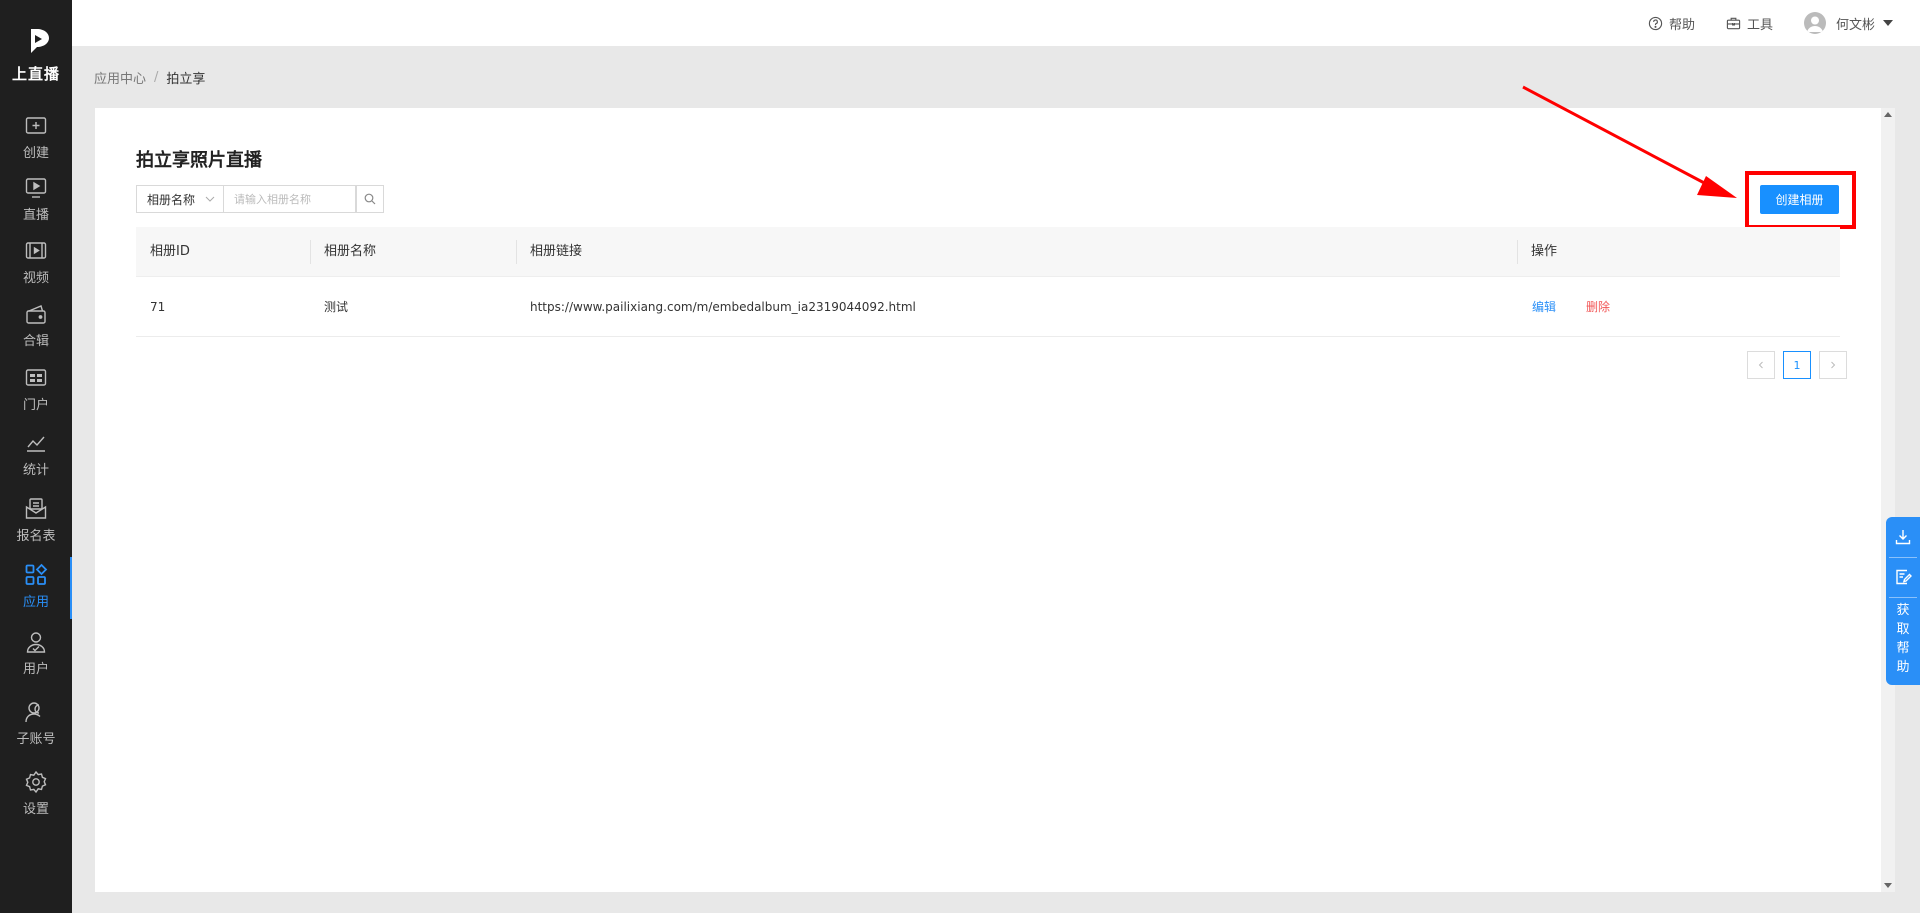 Image resolution: width=1920 pixels, height=913 pixels. I want to click on brand-name: 上直播, so click(35, 74).